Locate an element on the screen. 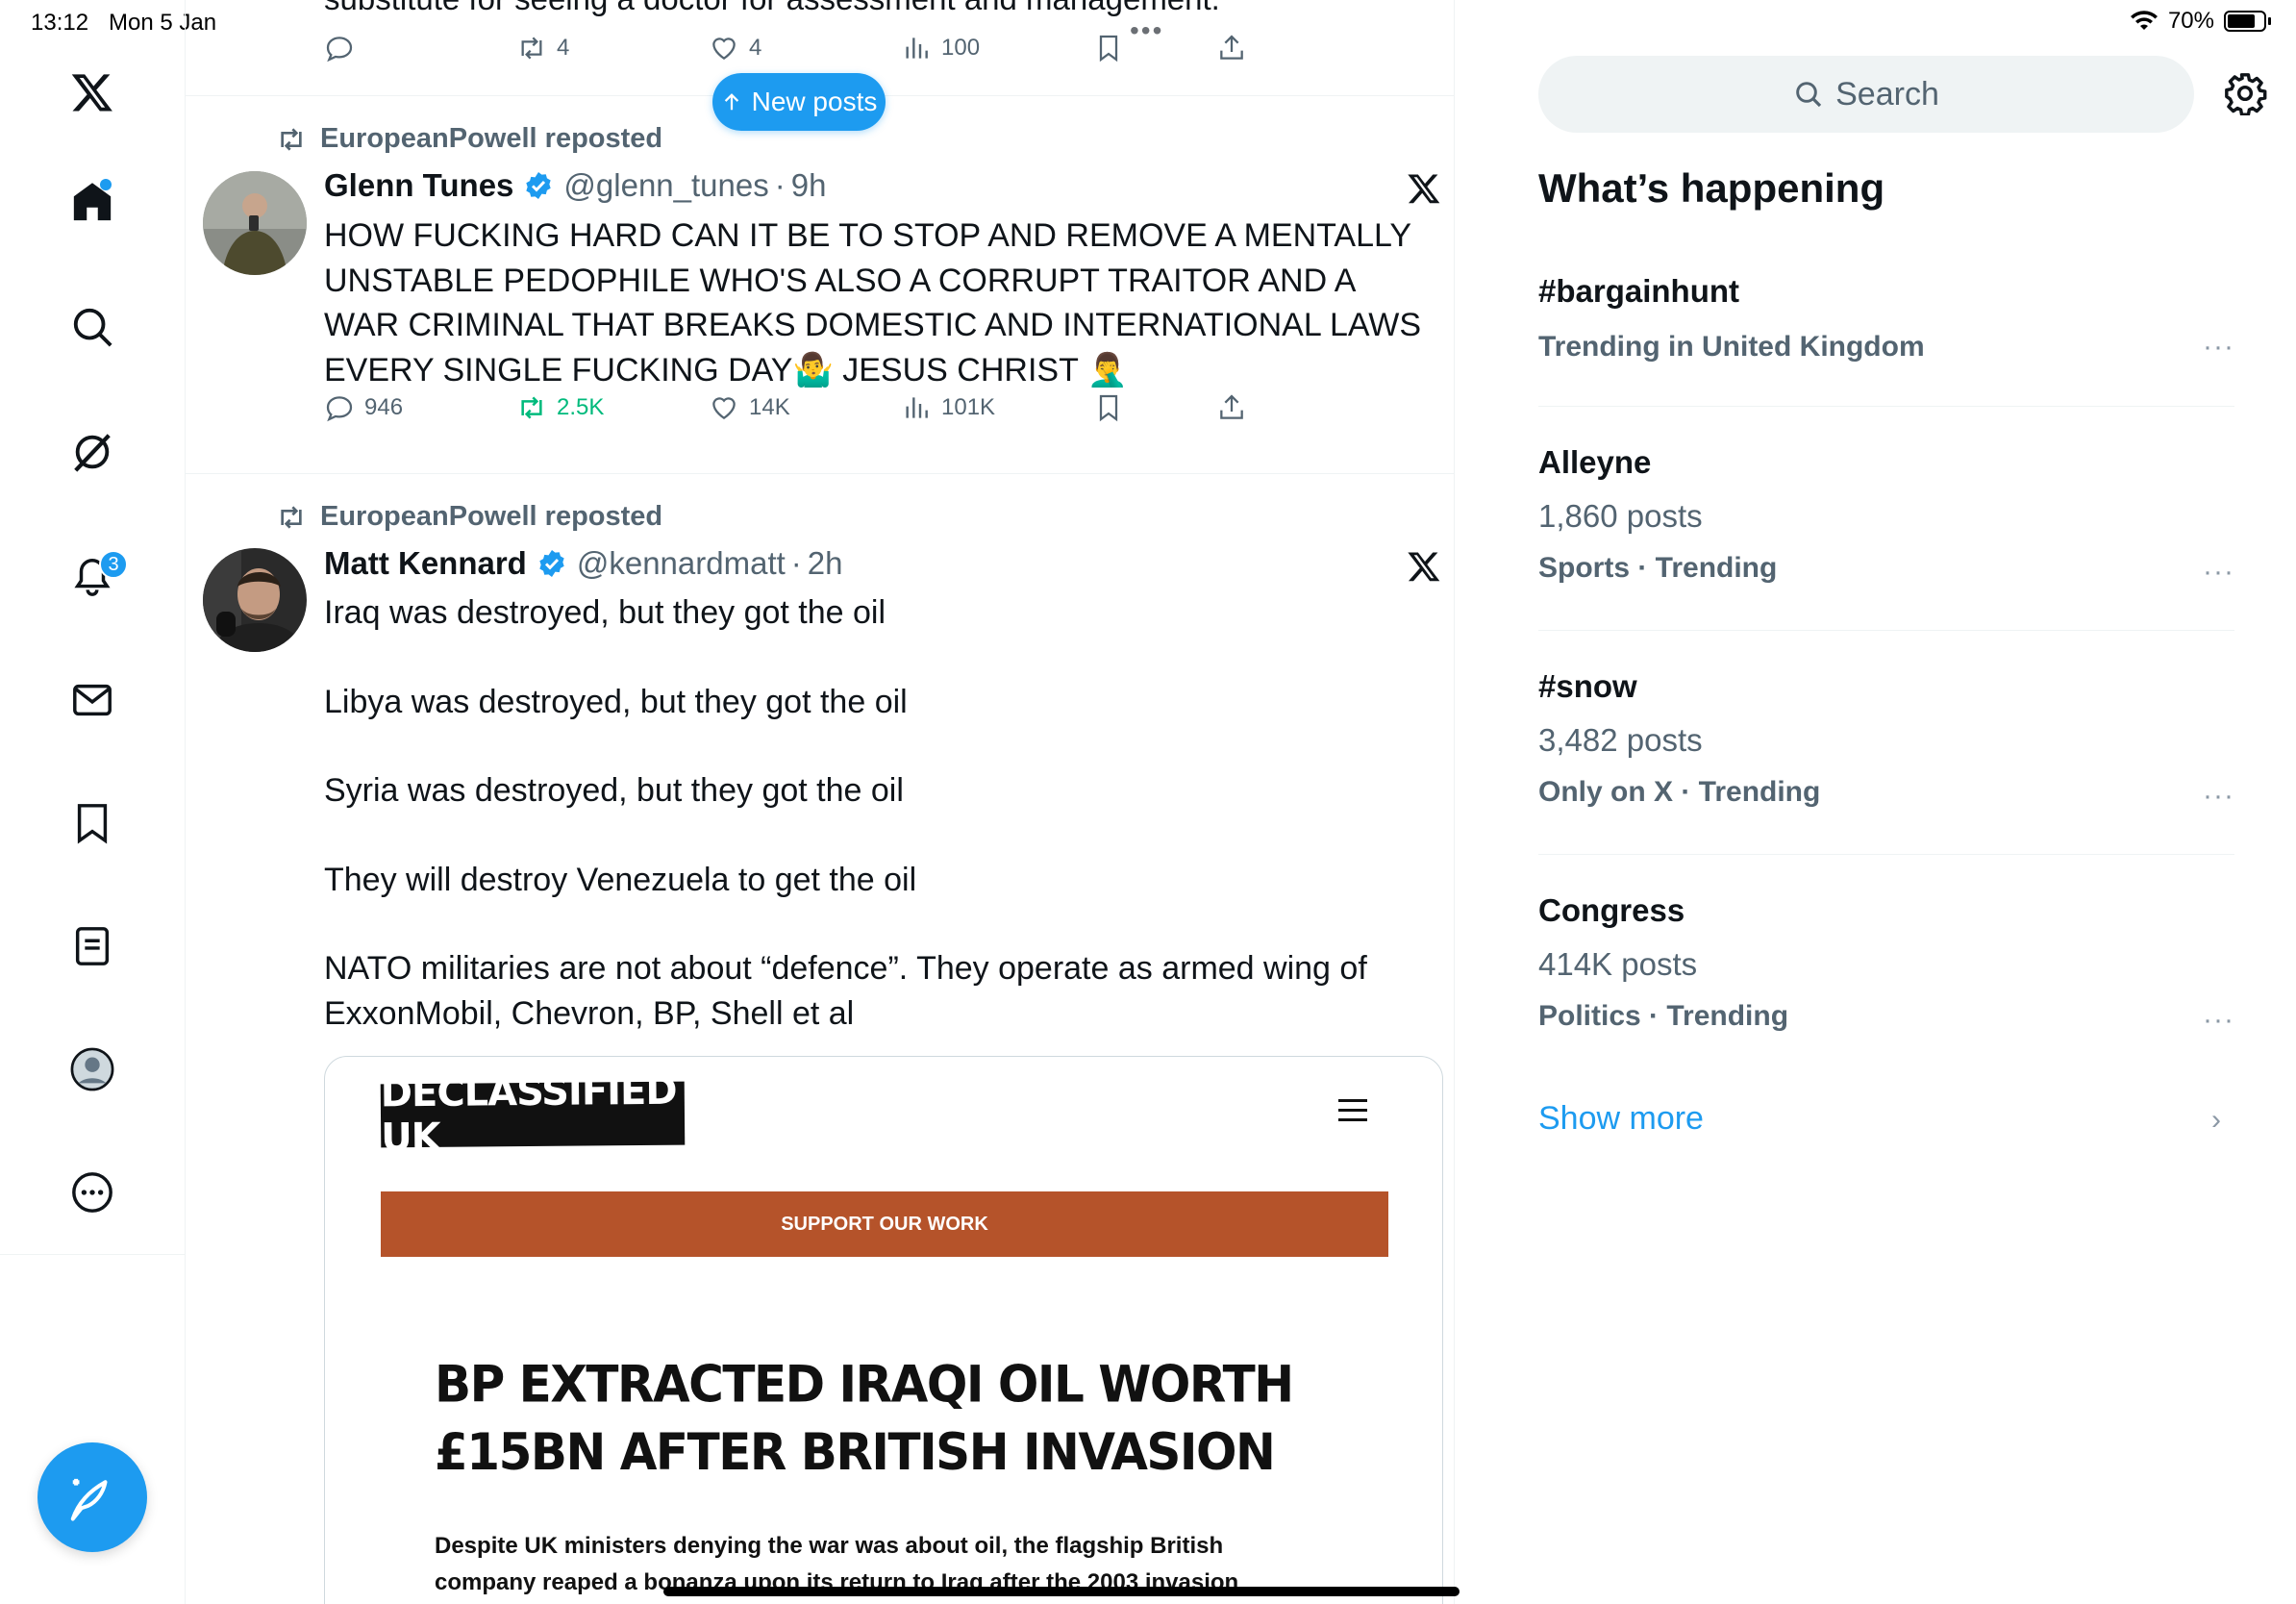 Image resolution: width=2296 pixels, height=1604 pixels. trend-meta: Politics · Trending is located at coordinates (1663, 1016).